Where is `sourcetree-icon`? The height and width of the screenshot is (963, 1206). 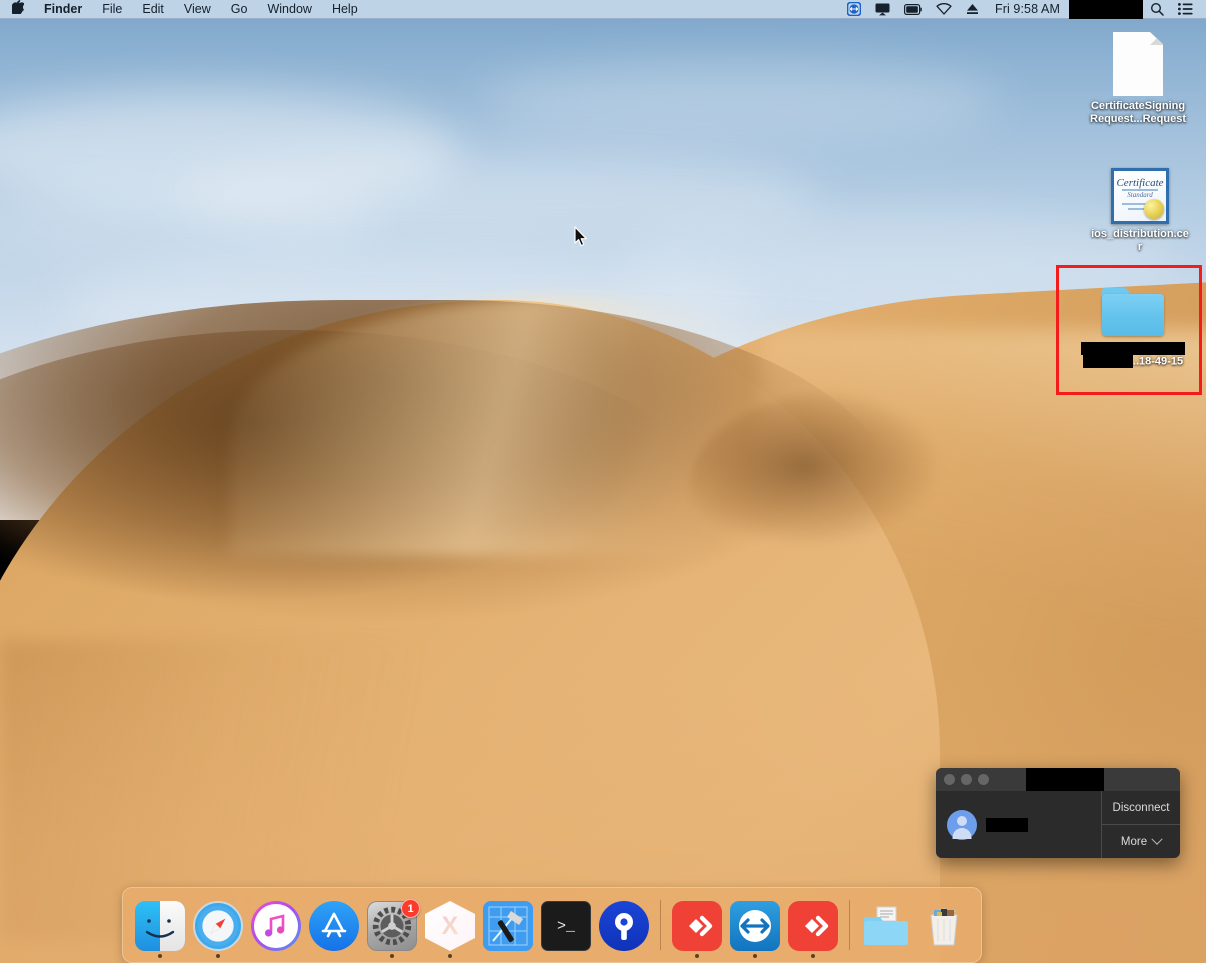 sourcetree-icon is located at coordinates (624, 926).